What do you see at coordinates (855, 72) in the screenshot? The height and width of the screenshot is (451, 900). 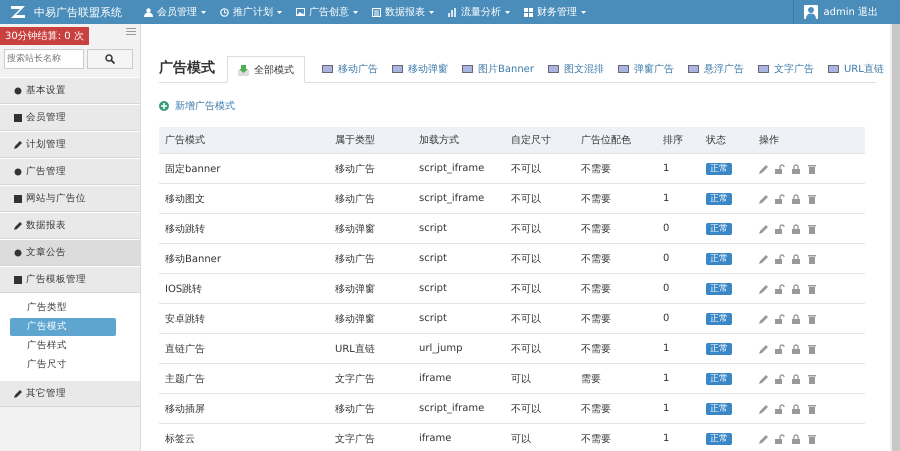 I see `tab: URL直链` at bounding box center [855, 72].